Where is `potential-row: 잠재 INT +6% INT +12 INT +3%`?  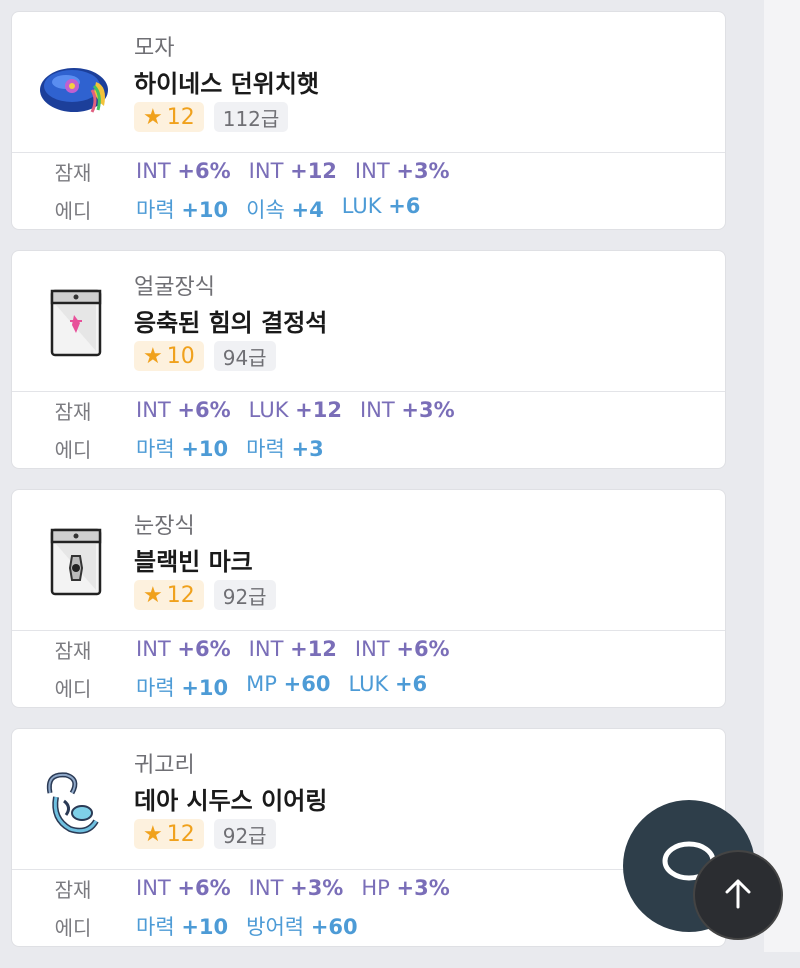
potential-row: 잠재 INT +6% INT +12 INT +3% is located at coordinates (368, 171).